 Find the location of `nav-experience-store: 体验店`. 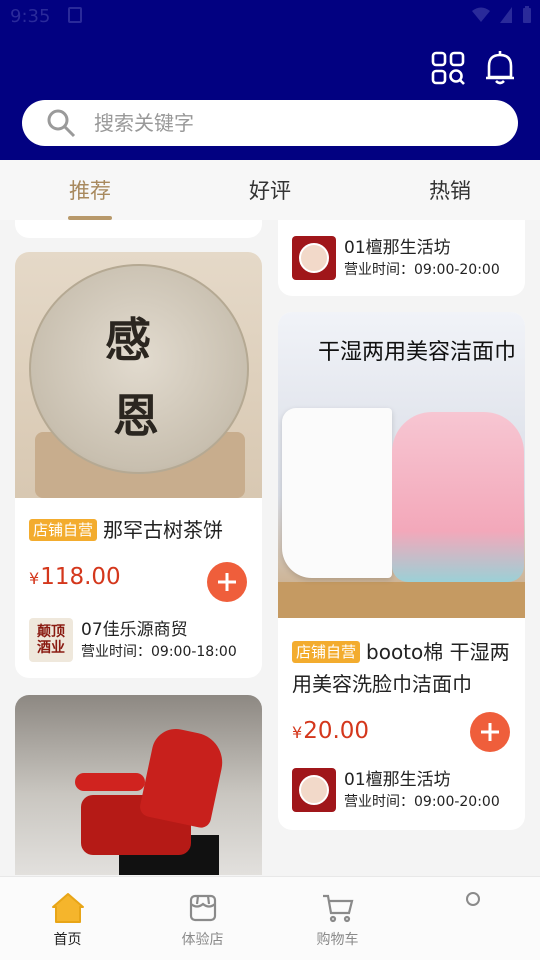

nav-experience-store: 体验店 is located at coordinates (202, 918).